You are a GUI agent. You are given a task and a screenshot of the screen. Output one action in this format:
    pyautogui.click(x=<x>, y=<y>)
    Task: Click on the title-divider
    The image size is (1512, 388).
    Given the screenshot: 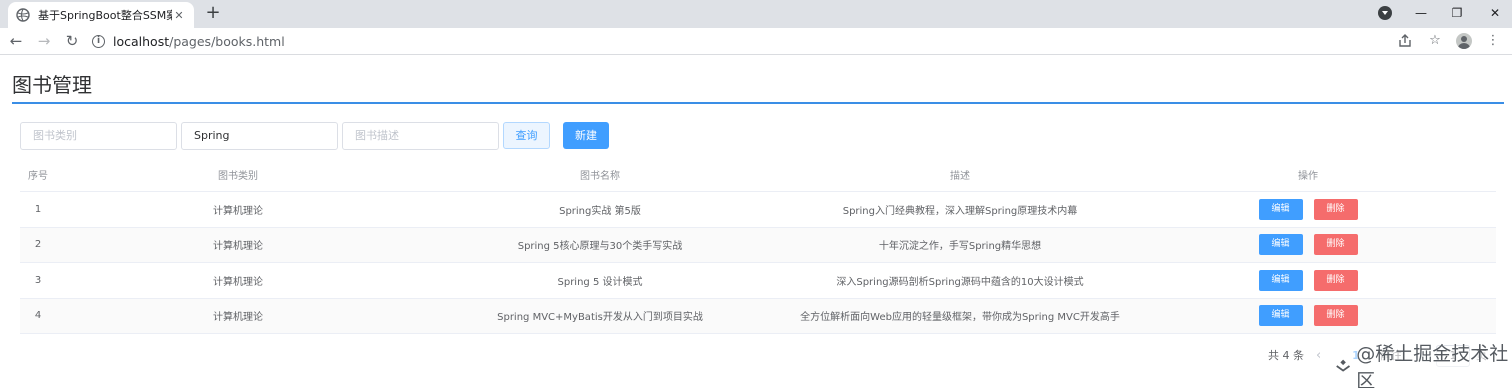 What is the action you would take?
    pyautogui.click(x=758, y=103)
    